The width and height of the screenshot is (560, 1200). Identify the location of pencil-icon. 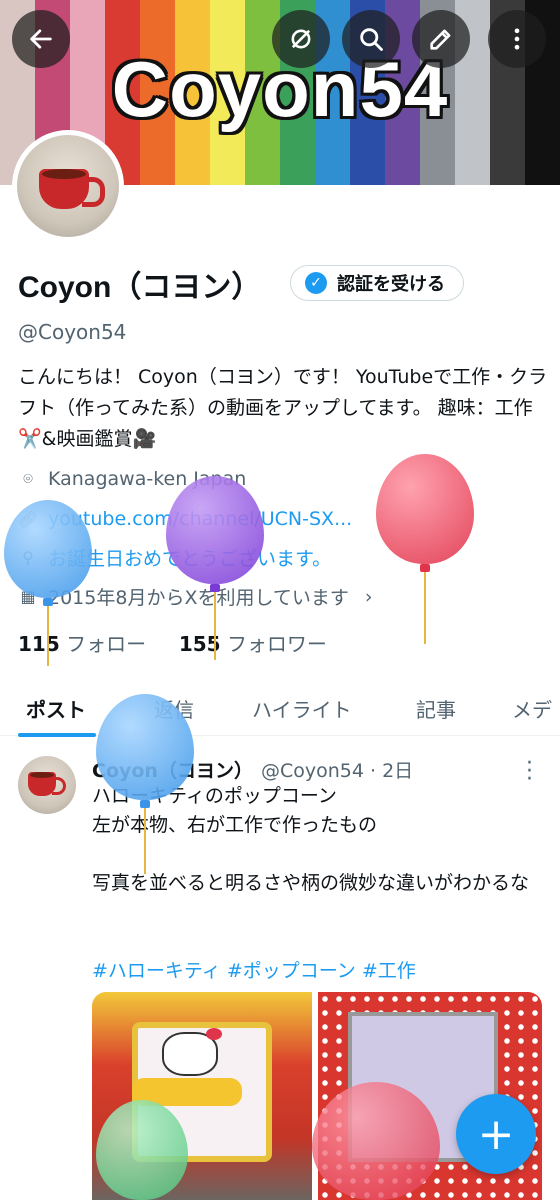
(440, 39).